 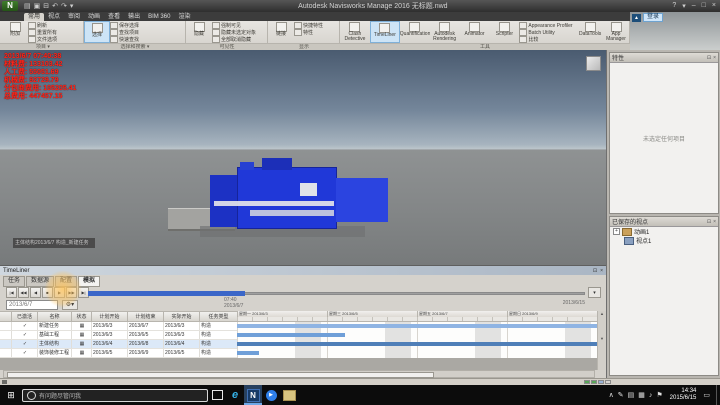 I want to click on sign-in-badge: ▲ 登录, so click(x=648, y=17).